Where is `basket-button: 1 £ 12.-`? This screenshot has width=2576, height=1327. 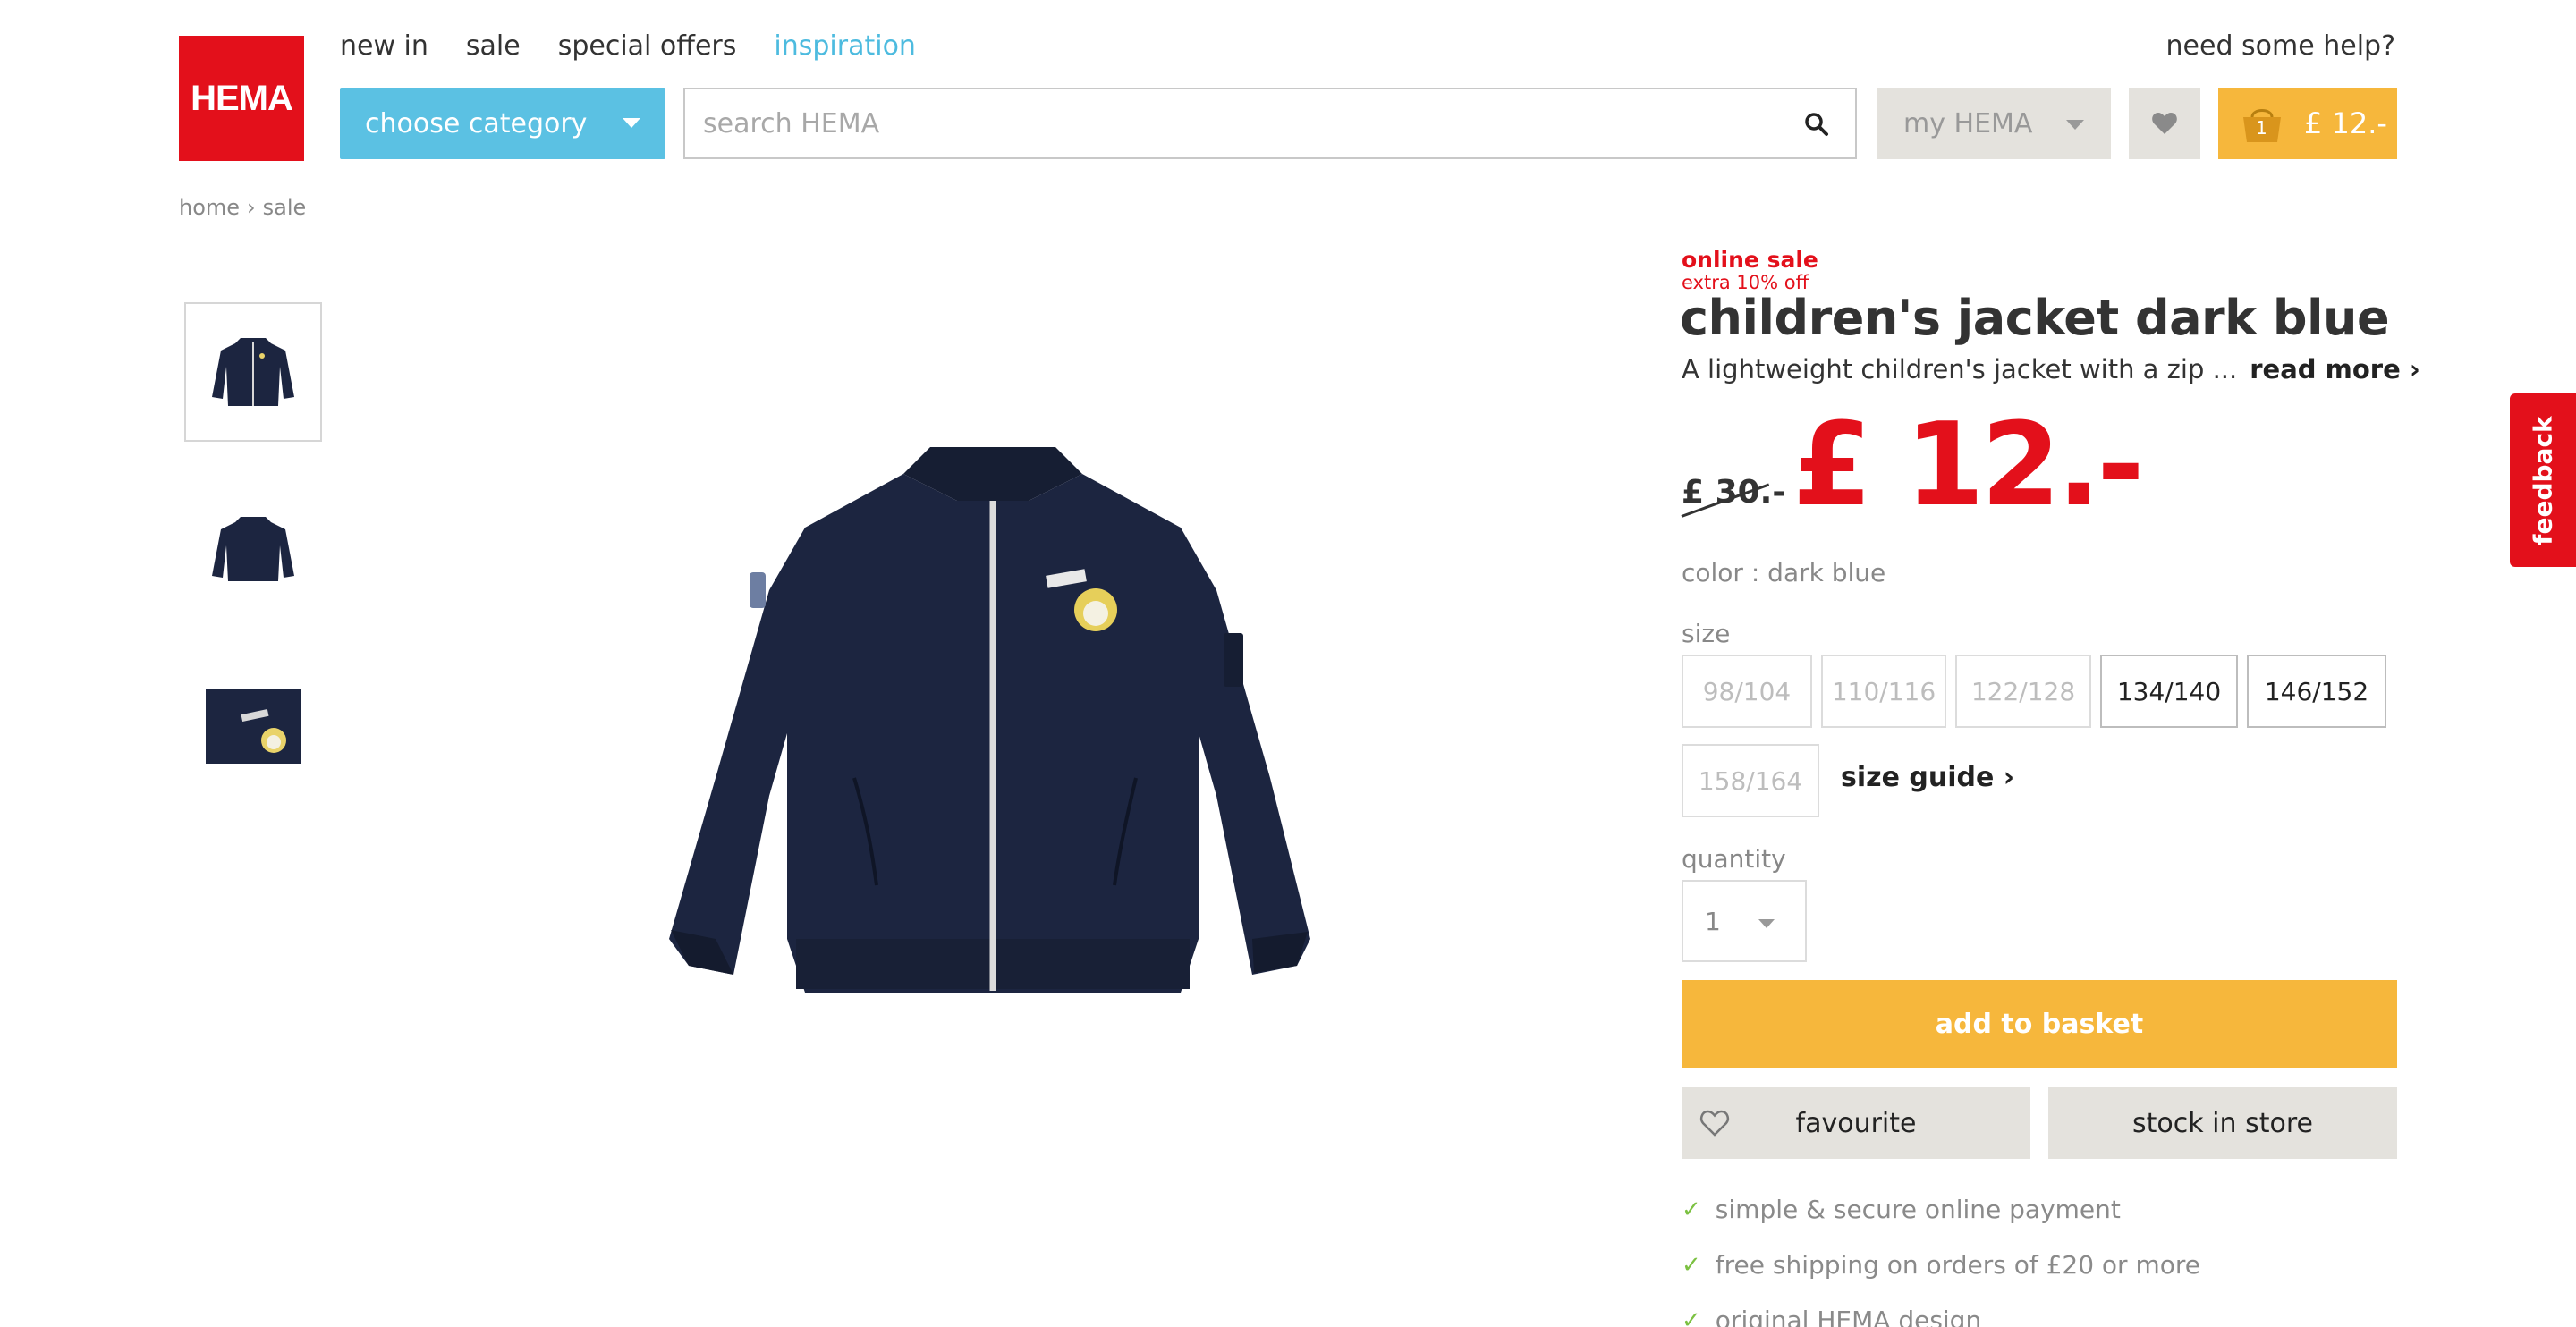 basket-button: 1 £ 12.- is located at coordinates (2307, 123).